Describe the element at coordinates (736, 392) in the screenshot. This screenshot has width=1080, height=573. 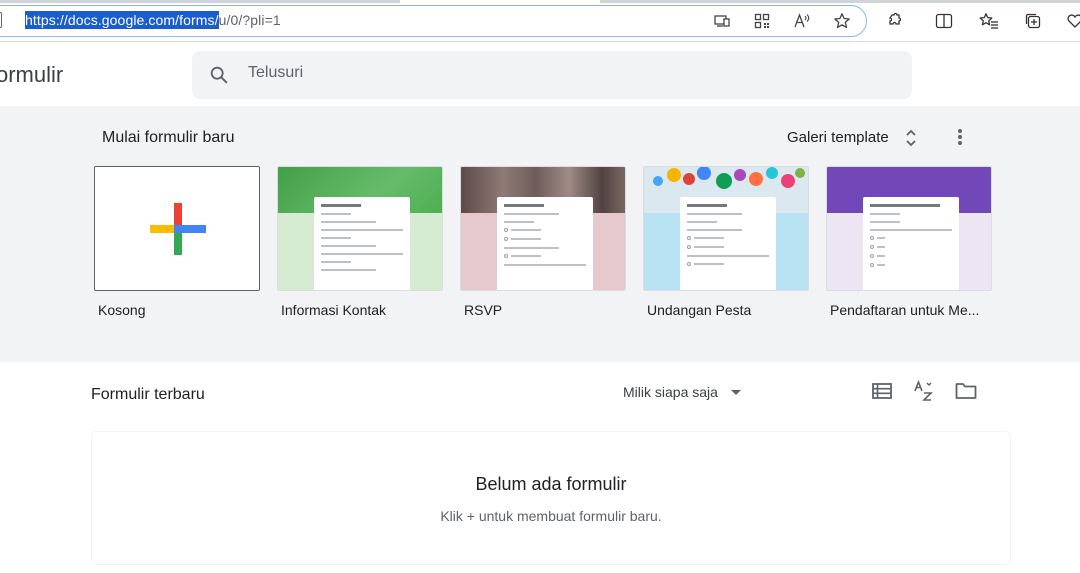
I see `dropdown-arrow-icon` at that location.